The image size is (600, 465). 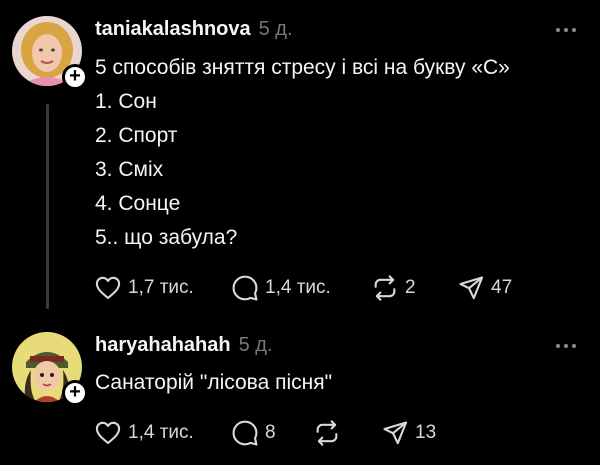 I want to click on share-count: 47, so click(x=502, y=287).